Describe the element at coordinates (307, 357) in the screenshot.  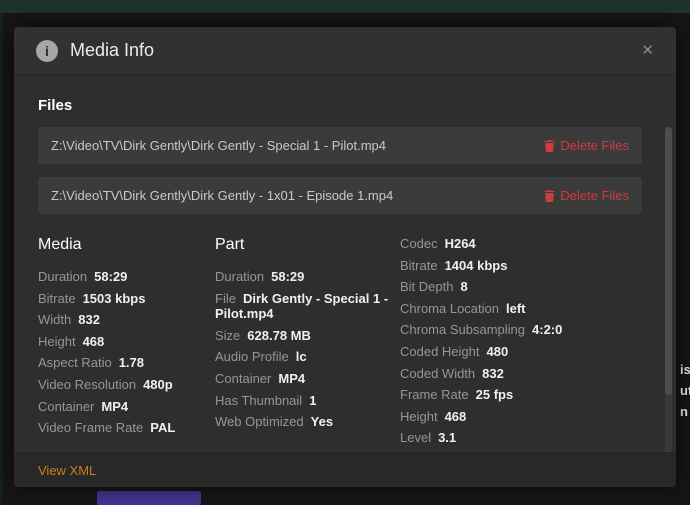
I see `field-row: Audio Profile lc` at that location.